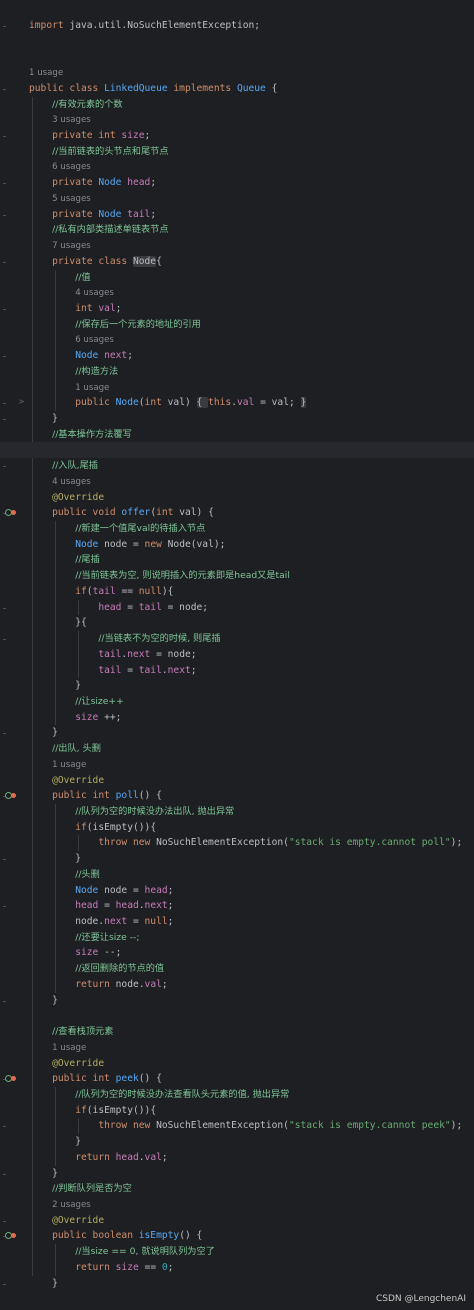 The width and height of the screenshot is (474, 1310). Describe the element at coordinates (237, 576) in the screenshot. I see `code-line: //当前链表为空, 则说明插入的元素即是head又是tail` at that location.